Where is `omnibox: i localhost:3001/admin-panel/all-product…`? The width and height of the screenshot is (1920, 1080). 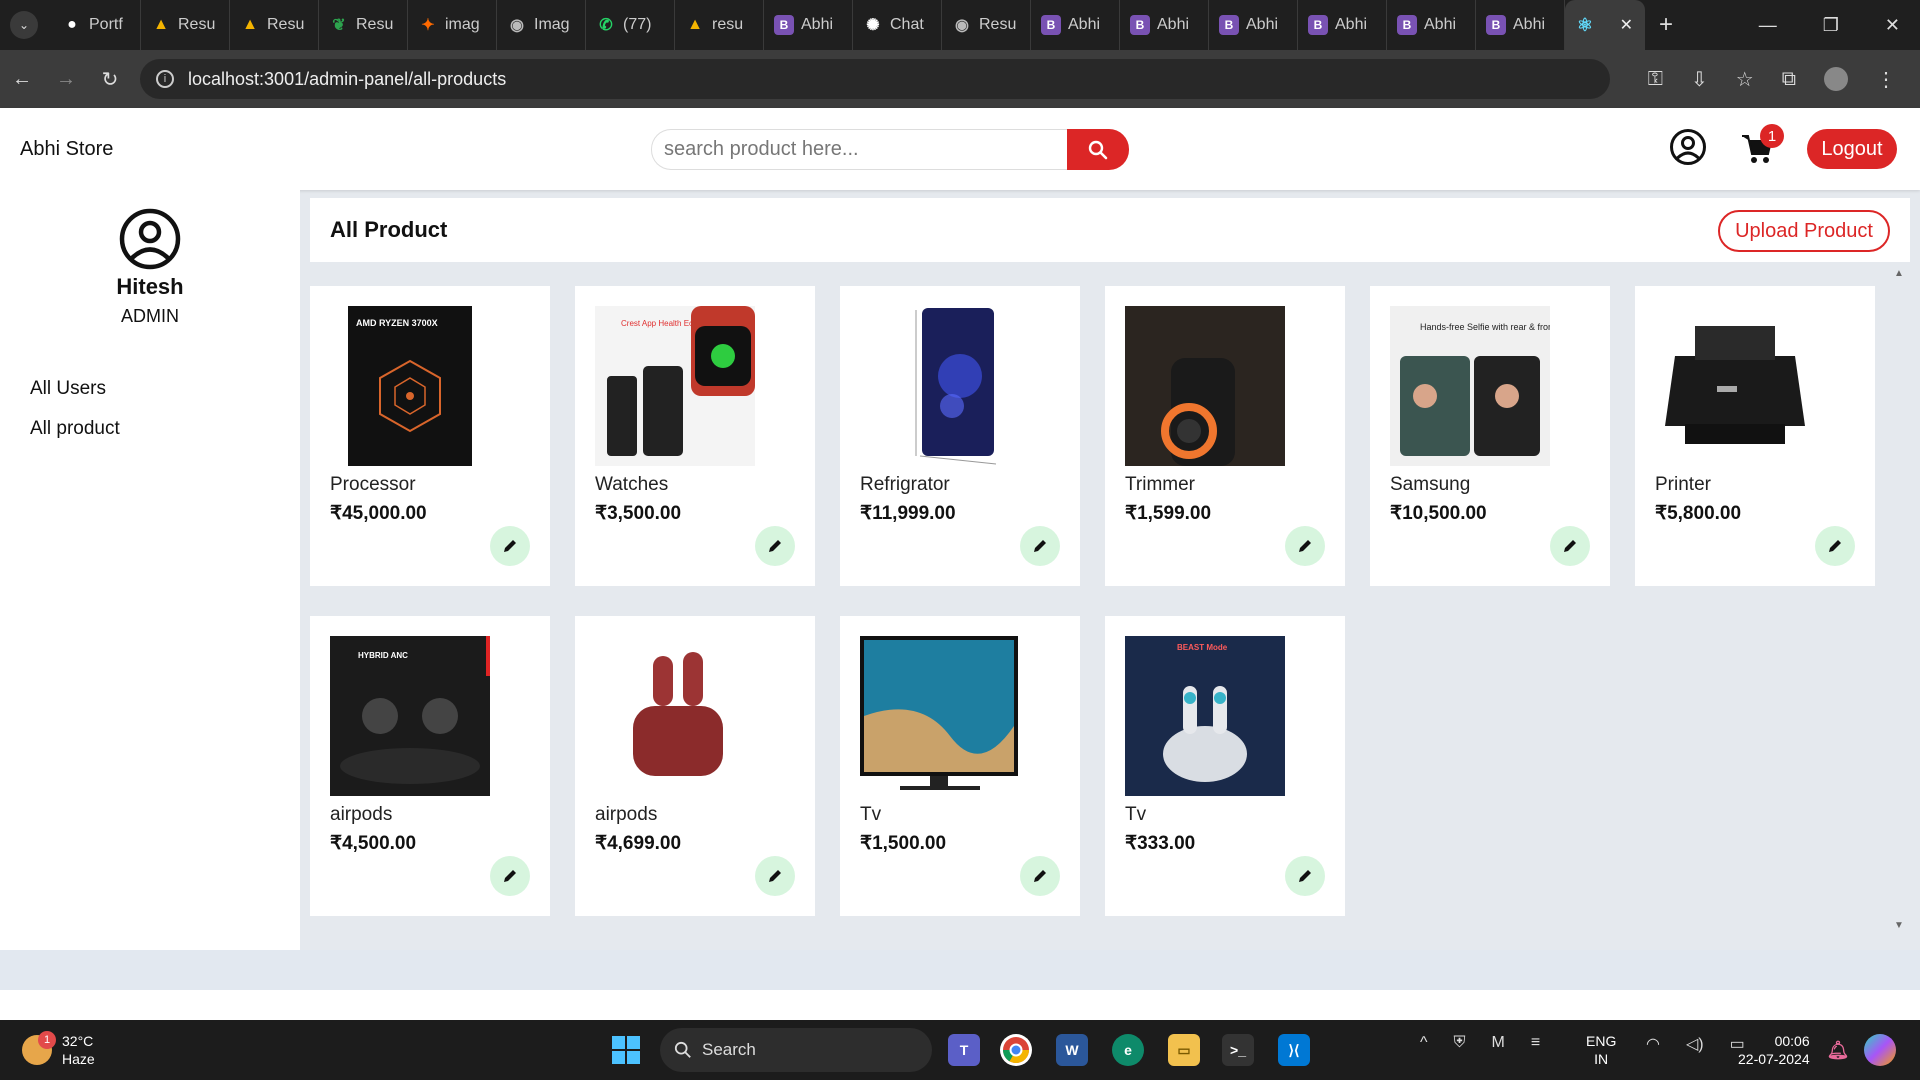 omnibox: i localhost:3001/admin-panel/all-product… is located at coordinates (875, 79).